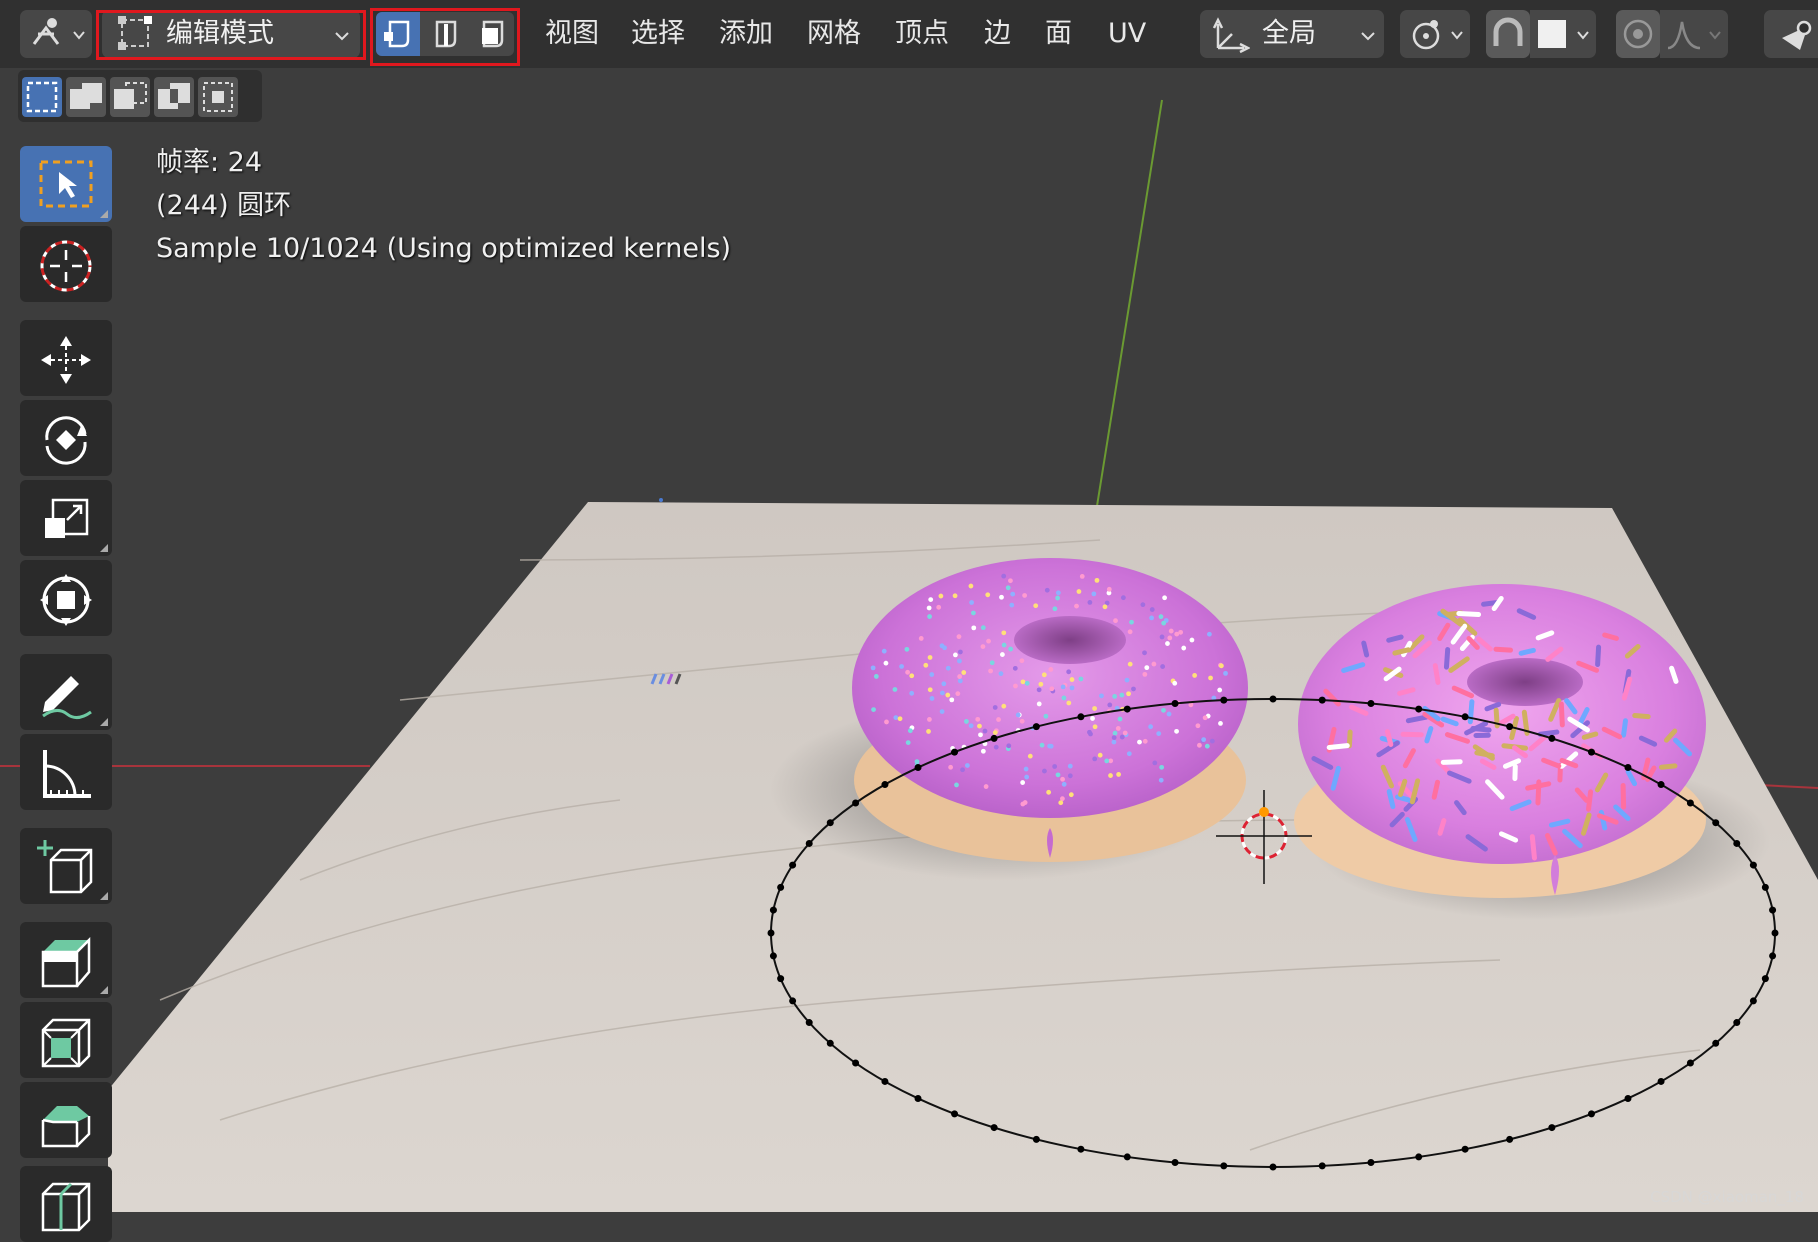 This screenshot has width=1818, height=1242. I want to click on tool-rotate, so click(66, 438).